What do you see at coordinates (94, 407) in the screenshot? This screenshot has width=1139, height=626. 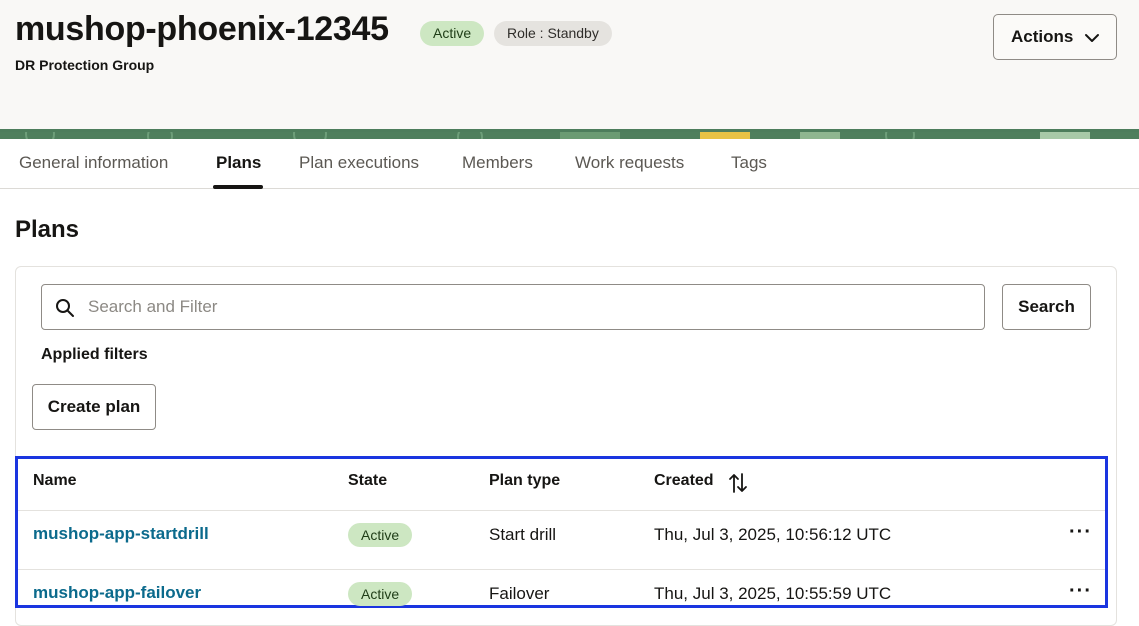 I see `create-plan-button: Create plan` at bounding box center [94, 407].